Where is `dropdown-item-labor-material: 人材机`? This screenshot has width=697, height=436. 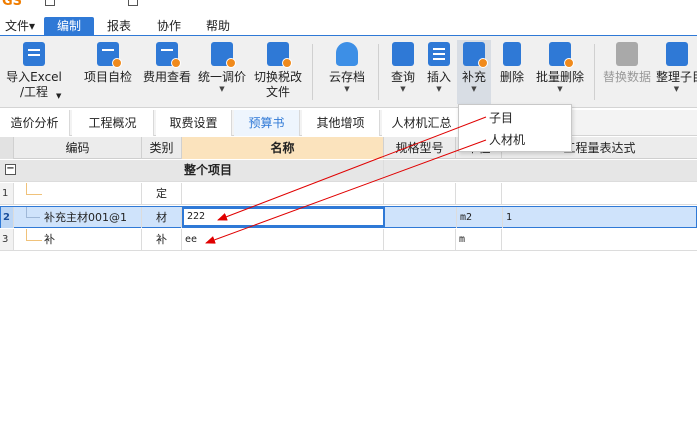 dropdown-item-labor-material: 人材机 is located at coordinates (507, 140).